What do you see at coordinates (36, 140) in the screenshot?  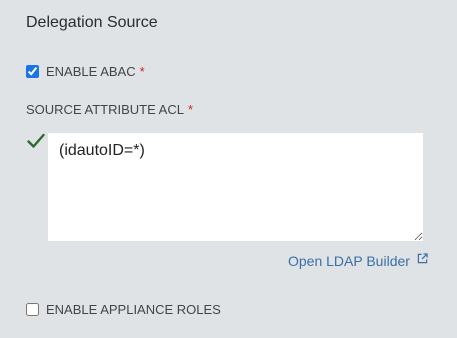 I see `check-icon` at bounding box center [36, 140].